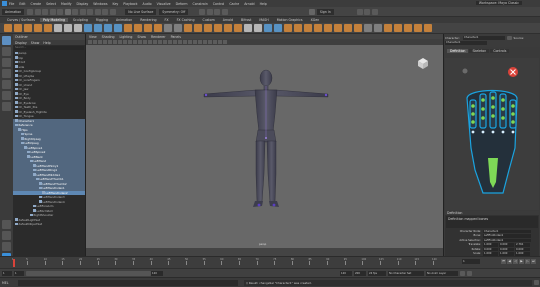  What do you see at coordinates (533, 261) in the screenshot?
I see `go-end-icon: ⏭` at bounding box center [533, 261].